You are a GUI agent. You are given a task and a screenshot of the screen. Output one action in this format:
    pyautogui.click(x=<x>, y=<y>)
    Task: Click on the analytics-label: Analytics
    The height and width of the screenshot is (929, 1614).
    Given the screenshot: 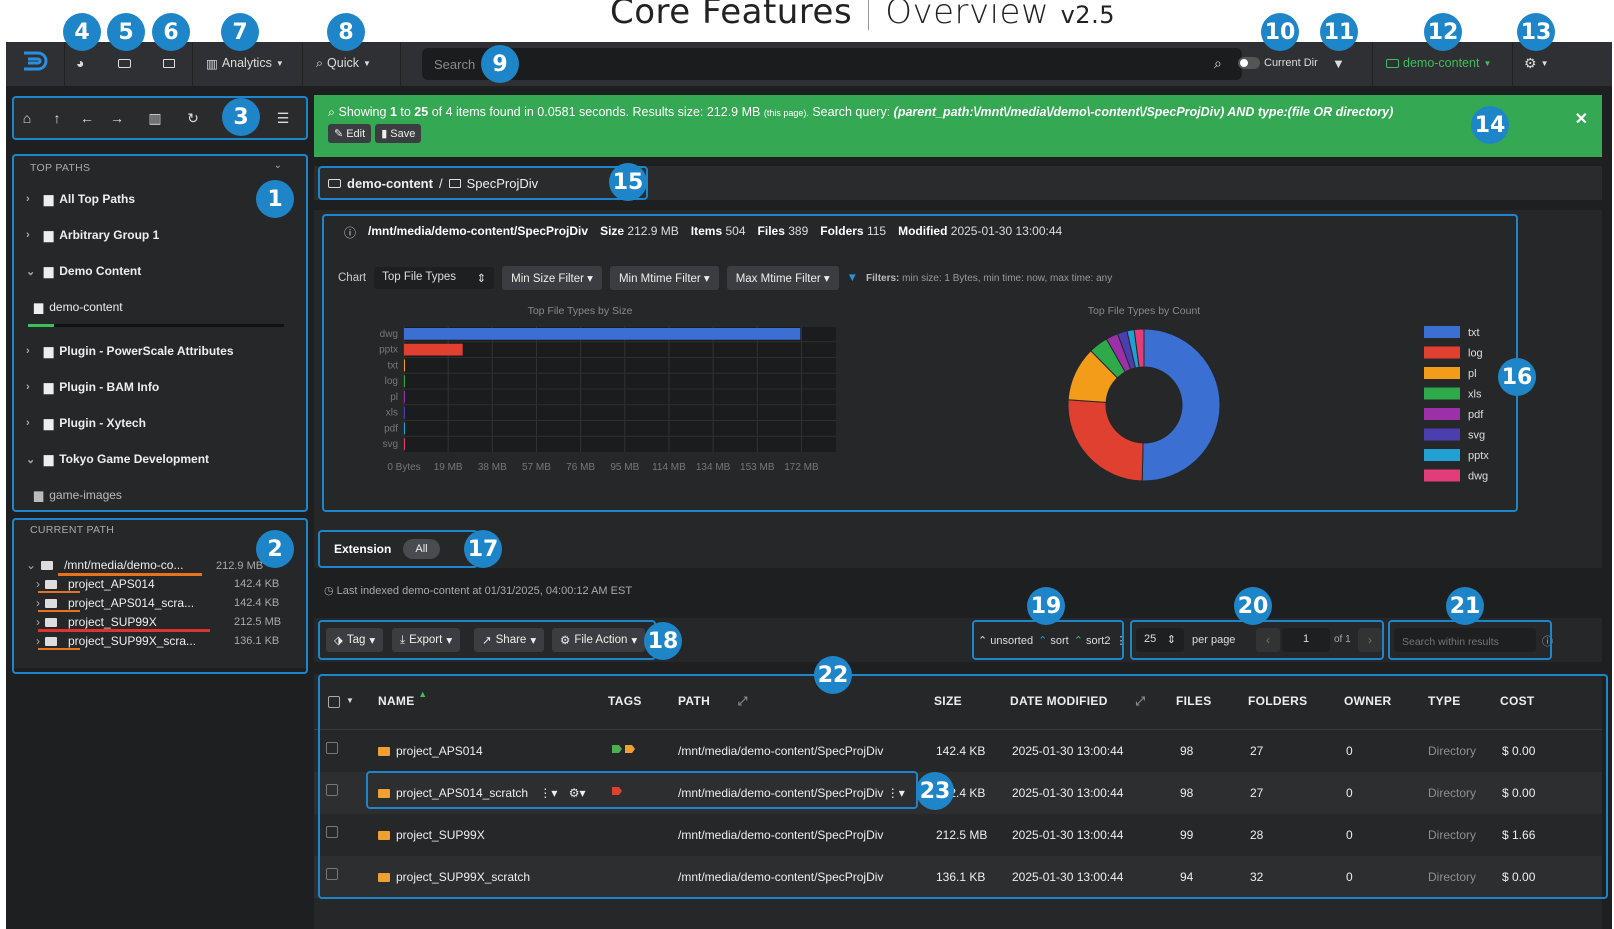 What is the action you would take?
    pyautogui.click(x=246, y=63)
    